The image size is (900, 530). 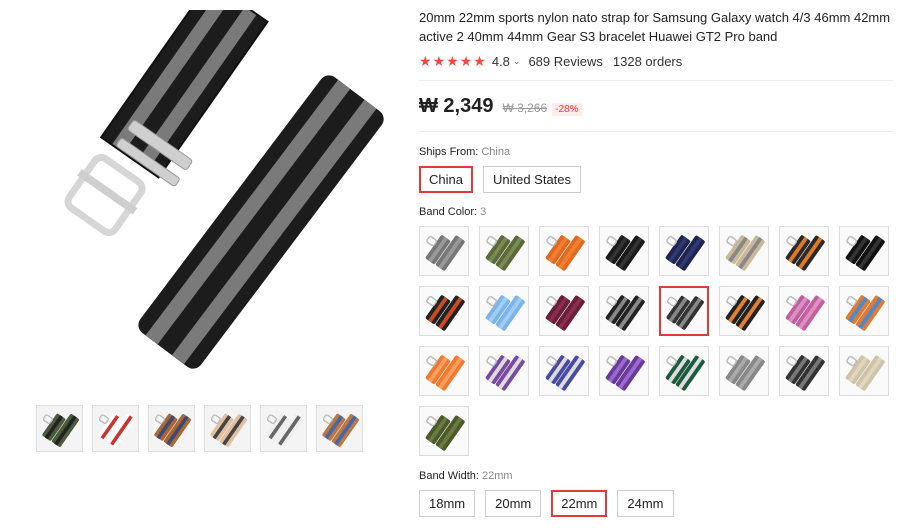 I want to click on color-swatch-black-red-stripe, so click(x=444, y=311).